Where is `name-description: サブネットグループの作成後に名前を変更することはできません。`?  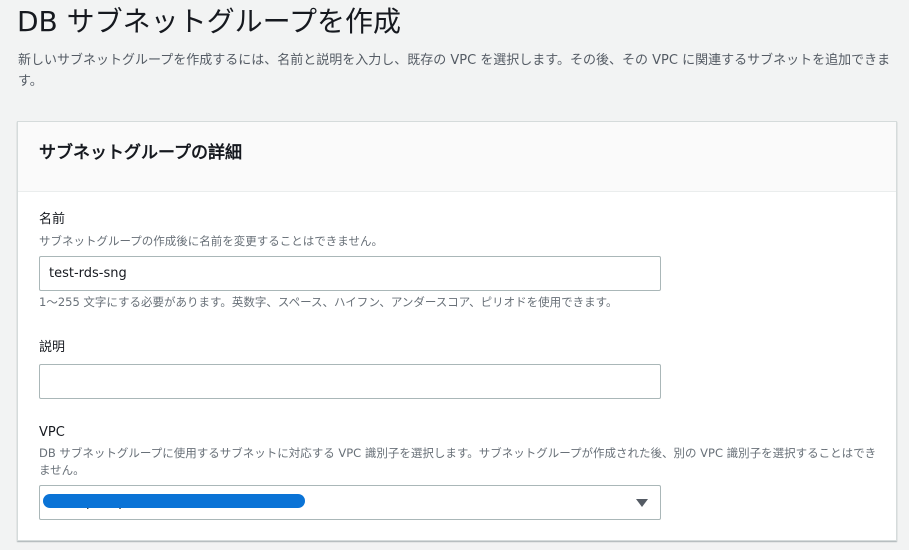
name-description: サブネットグループの作成後に名前を変更することはできません。 is located at coordinates (211, 241).